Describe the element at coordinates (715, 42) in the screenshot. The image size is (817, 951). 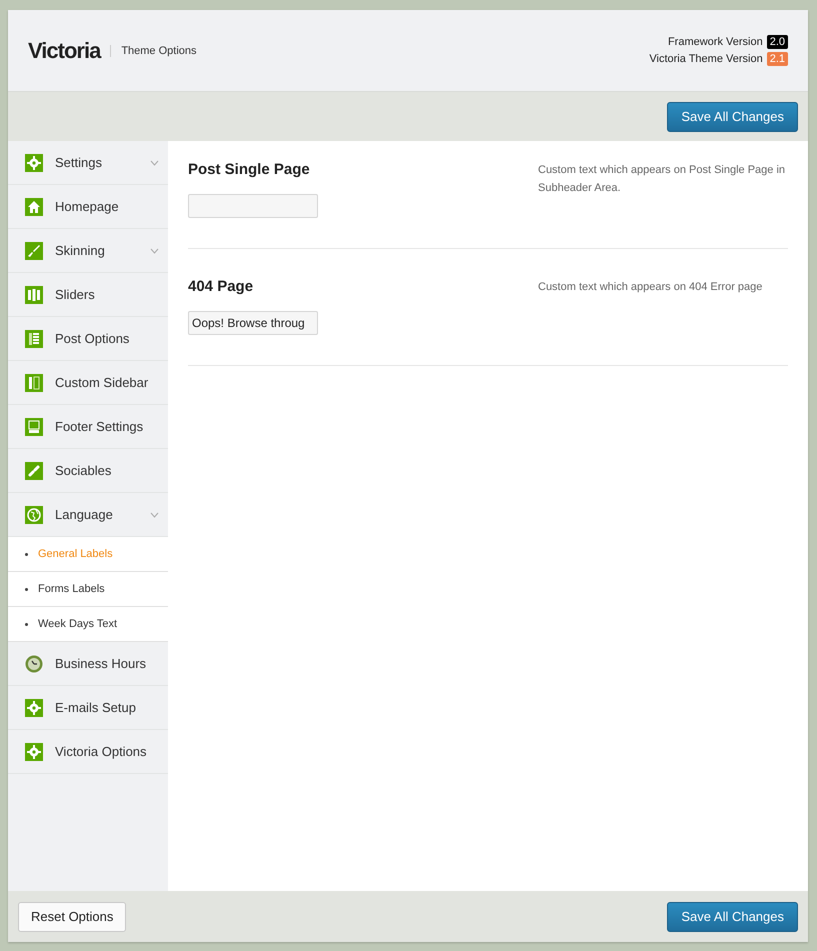
I see `version-label: Framework Version` at that location.